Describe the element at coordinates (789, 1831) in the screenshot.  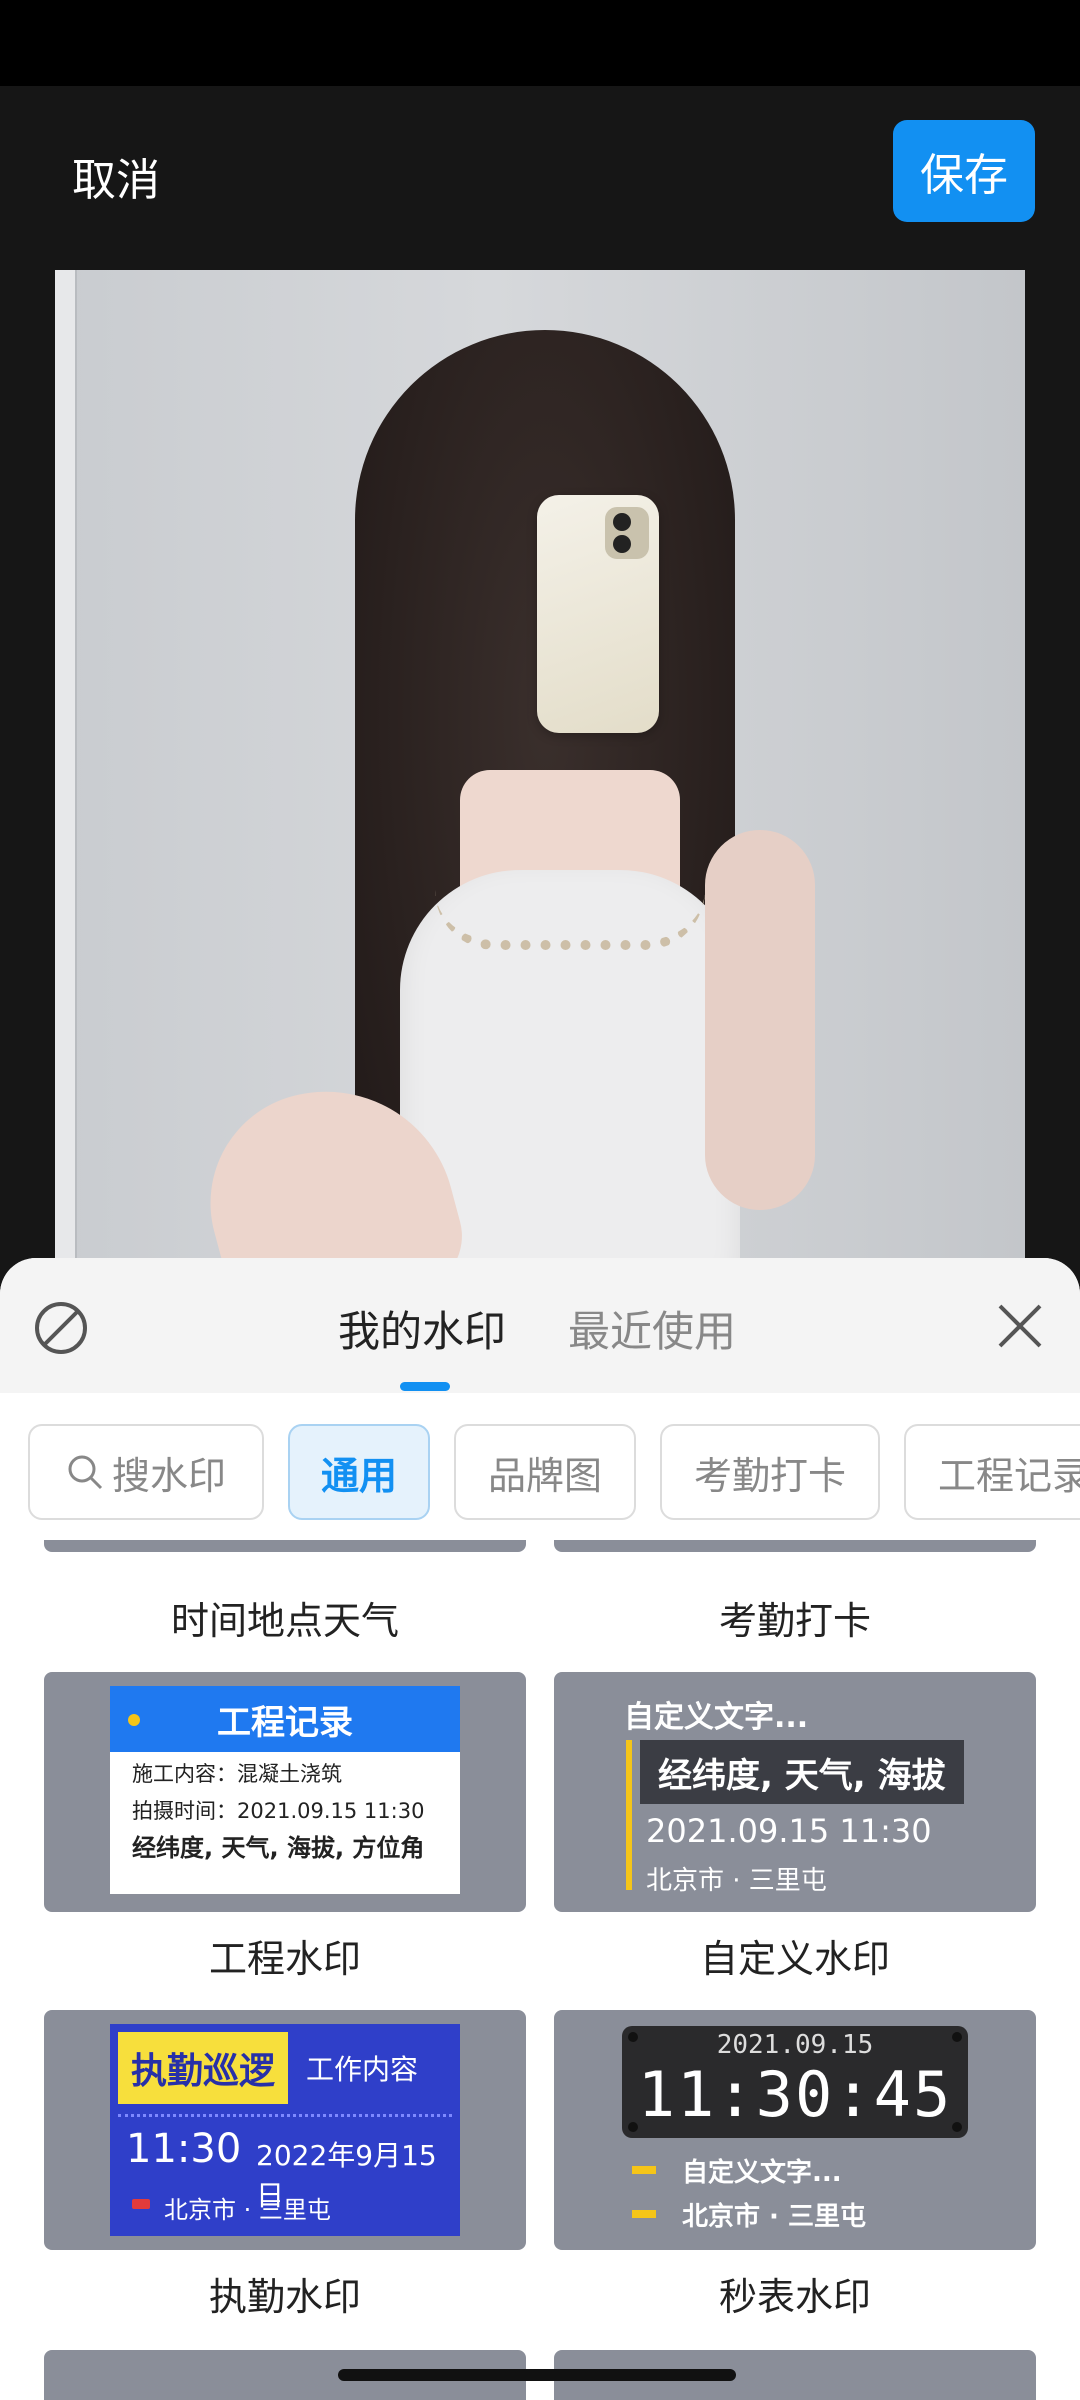
I see `custom-time: 2021.09.15 11:30` at that location.